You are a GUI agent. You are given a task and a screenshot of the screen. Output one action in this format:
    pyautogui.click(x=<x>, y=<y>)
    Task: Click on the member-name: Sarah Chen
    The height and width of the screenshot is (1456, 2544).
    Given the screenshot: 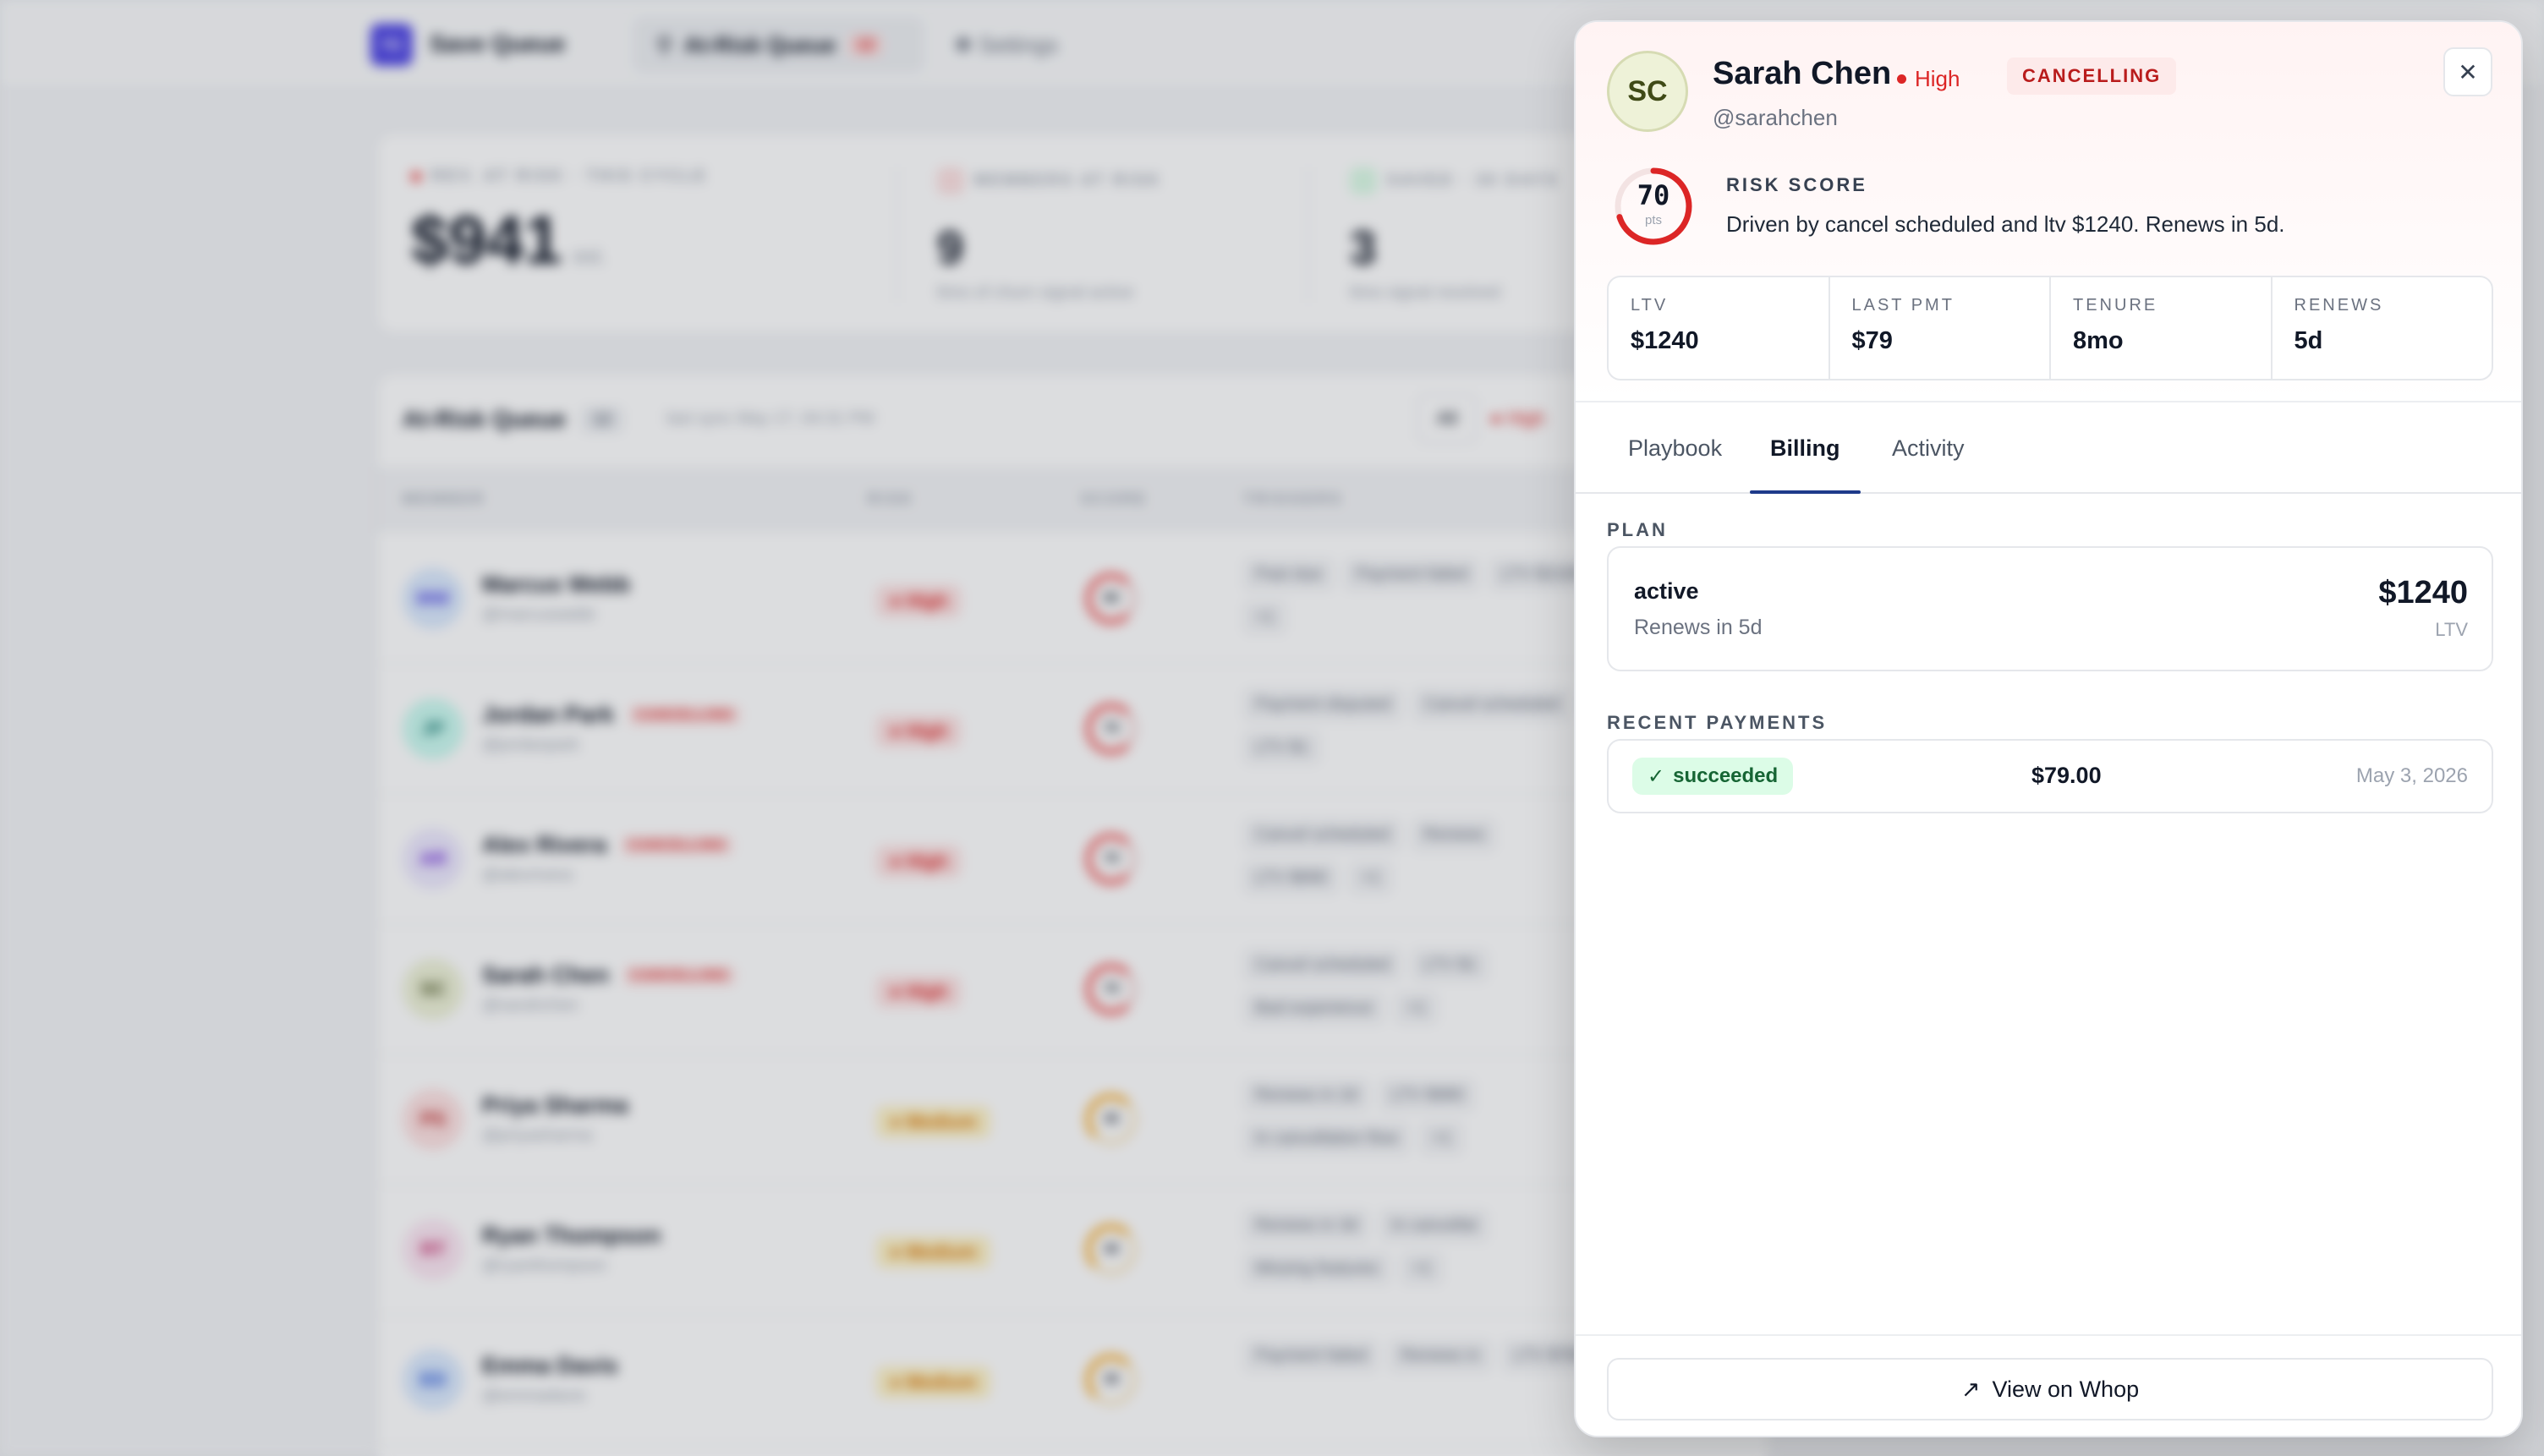 What is the action you would take?
    pyautogui.click(x=1802, y=73)
    